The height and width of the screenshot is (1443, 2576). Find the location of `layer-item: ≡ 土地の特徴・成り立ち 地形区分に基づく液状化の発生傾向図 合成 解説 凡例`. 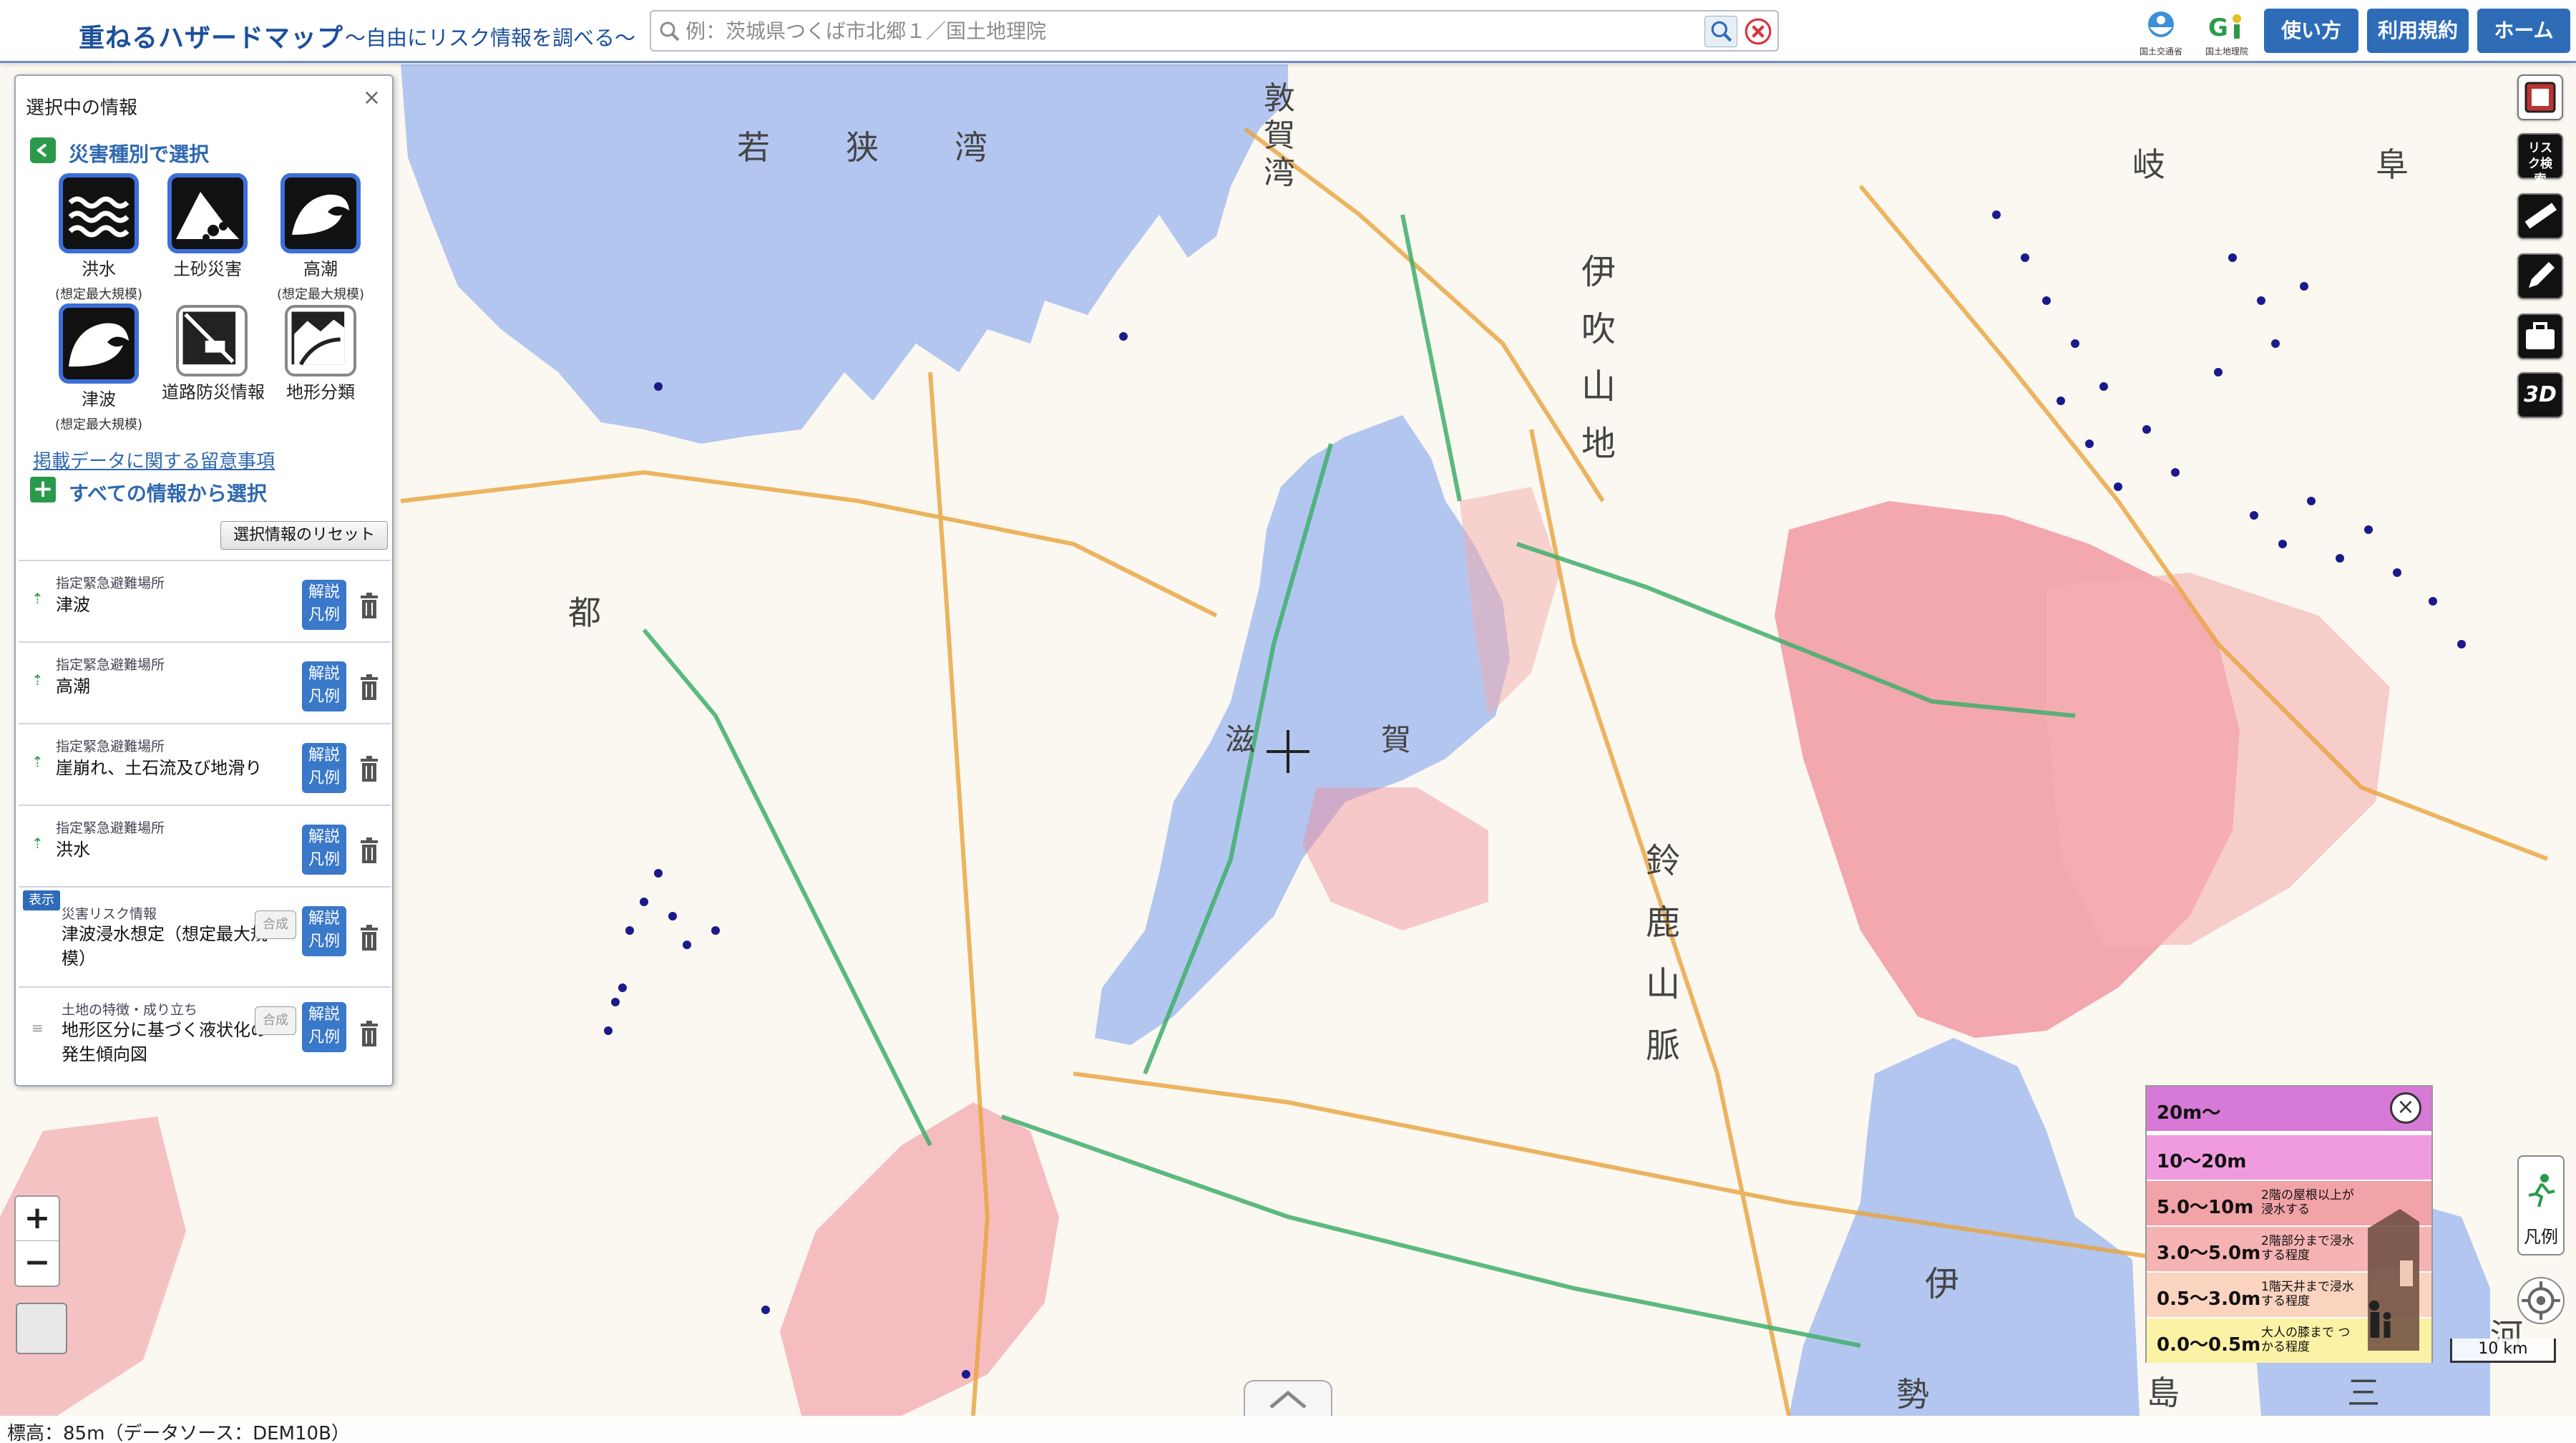

layer-item: ≡ 土地の特徴・成り立ち 地形区分に基づく液状化の発生傾向図 合成 解説 凡例 is located at coordinates (205, 1032).